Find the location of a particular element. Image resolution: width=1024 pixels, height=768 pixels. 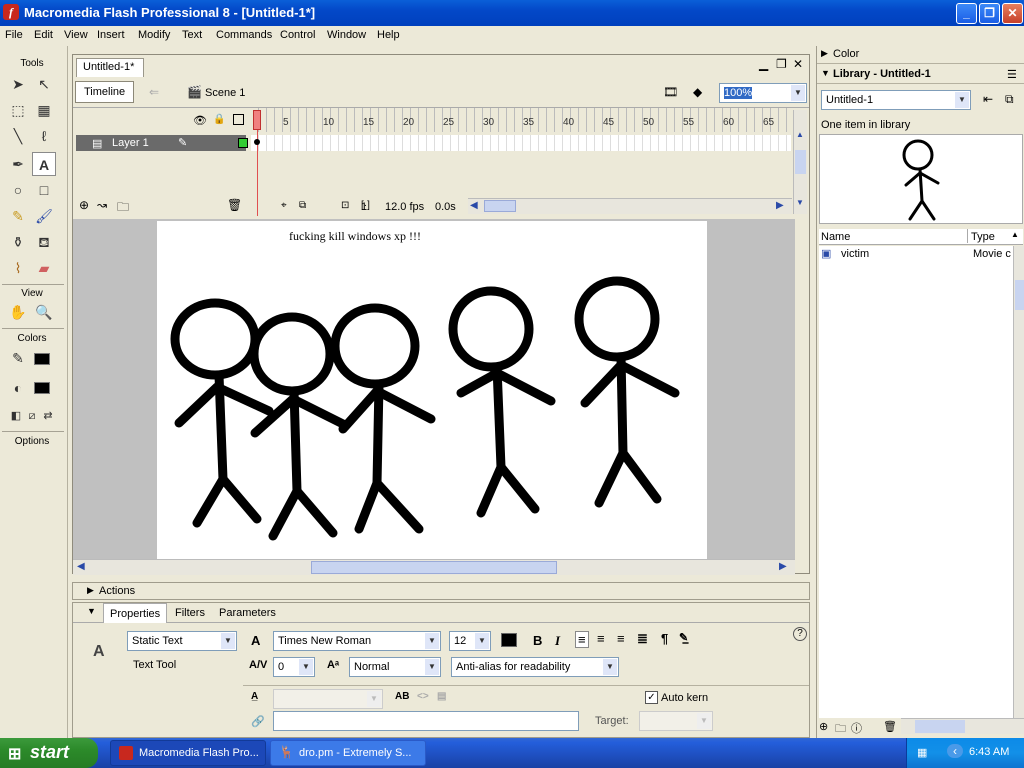

menu-insert: Insert is located at coordinates (111, 35).